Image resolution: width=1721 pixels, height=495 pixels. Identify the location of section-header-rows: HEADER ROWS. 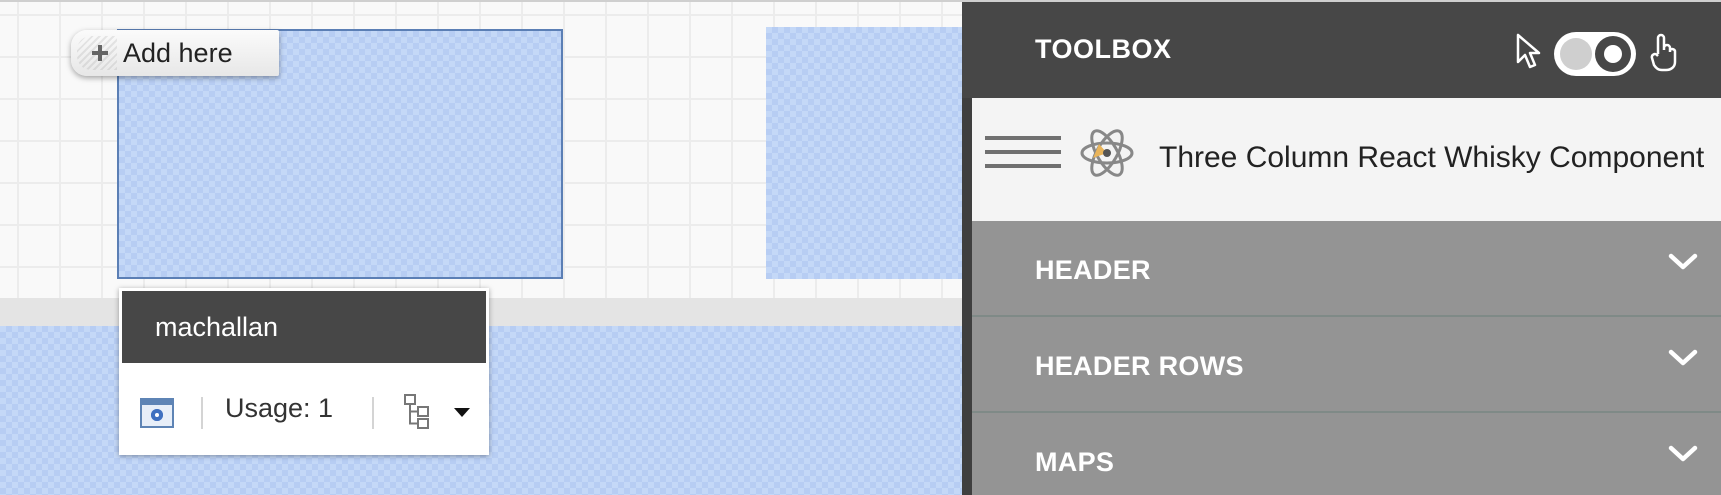
(1346, 365).